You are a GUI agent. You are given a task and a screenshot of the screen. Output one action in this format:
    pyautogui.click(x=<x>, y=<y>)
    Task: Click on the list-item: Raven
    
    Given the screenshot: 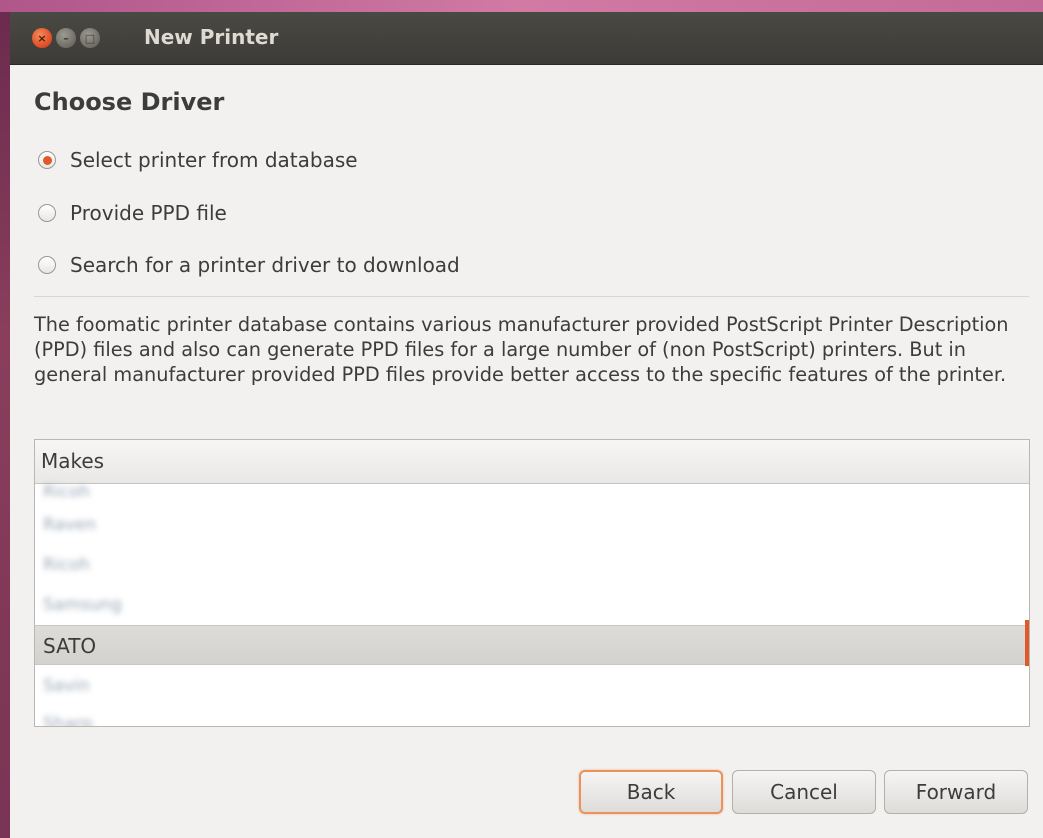 What is the action you would take?
    pyautogui.click(x=532, y=525)
    